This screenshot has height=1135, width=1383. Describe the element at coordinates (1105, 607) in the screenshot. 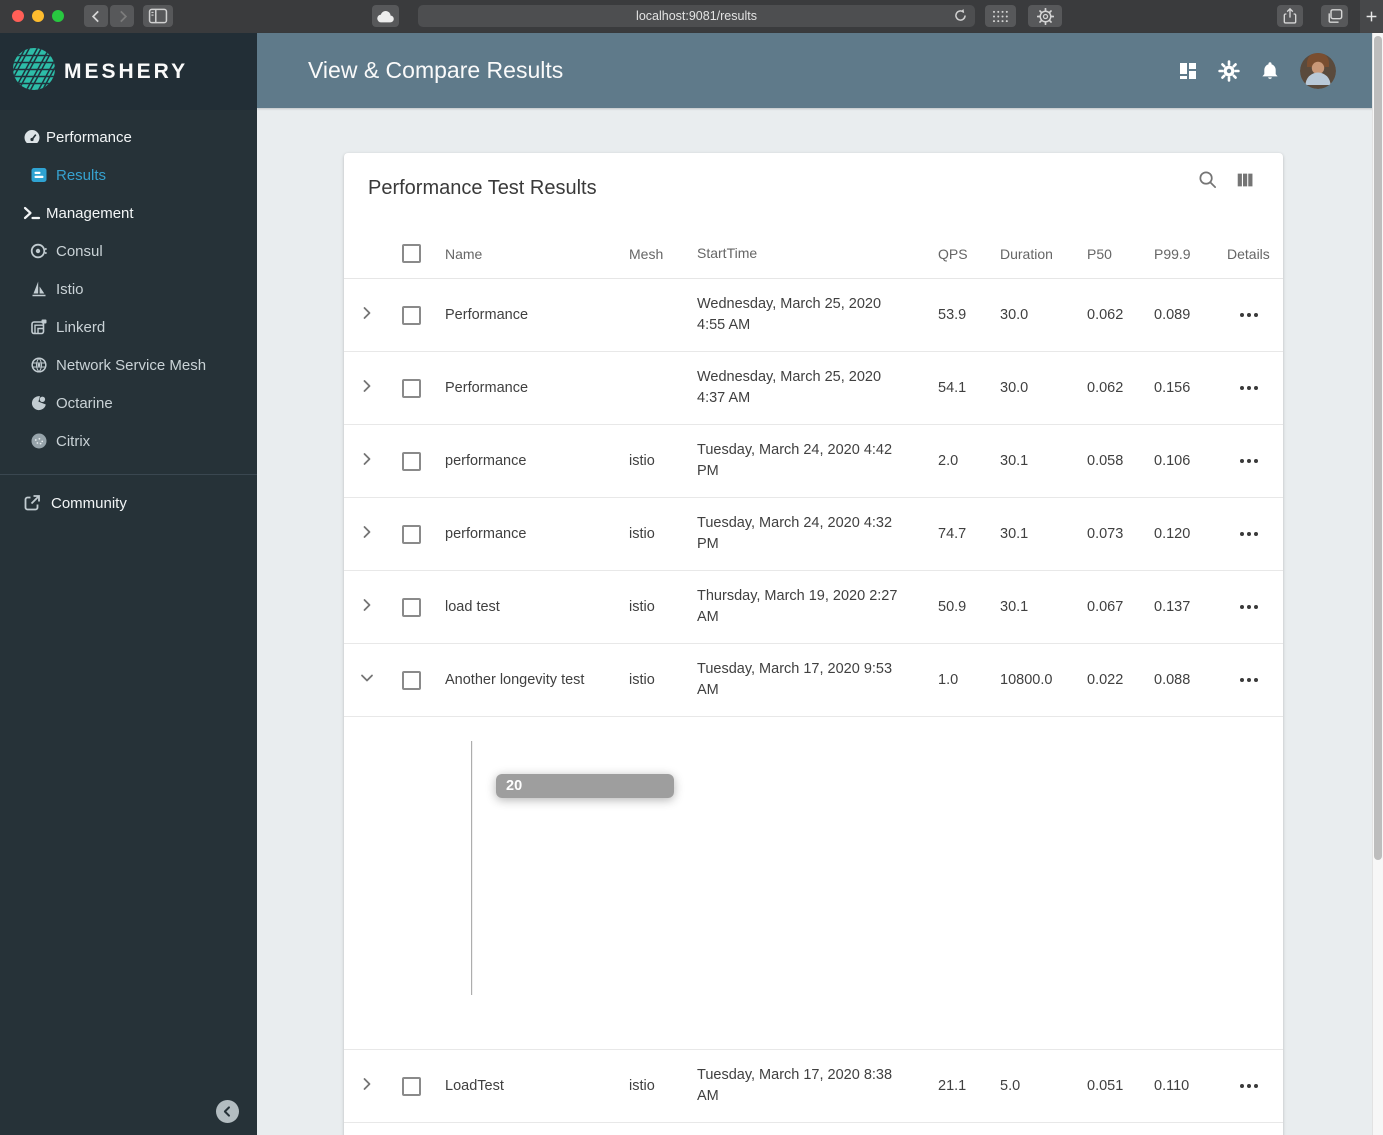

I see `row-p50: 0.067` at that location.